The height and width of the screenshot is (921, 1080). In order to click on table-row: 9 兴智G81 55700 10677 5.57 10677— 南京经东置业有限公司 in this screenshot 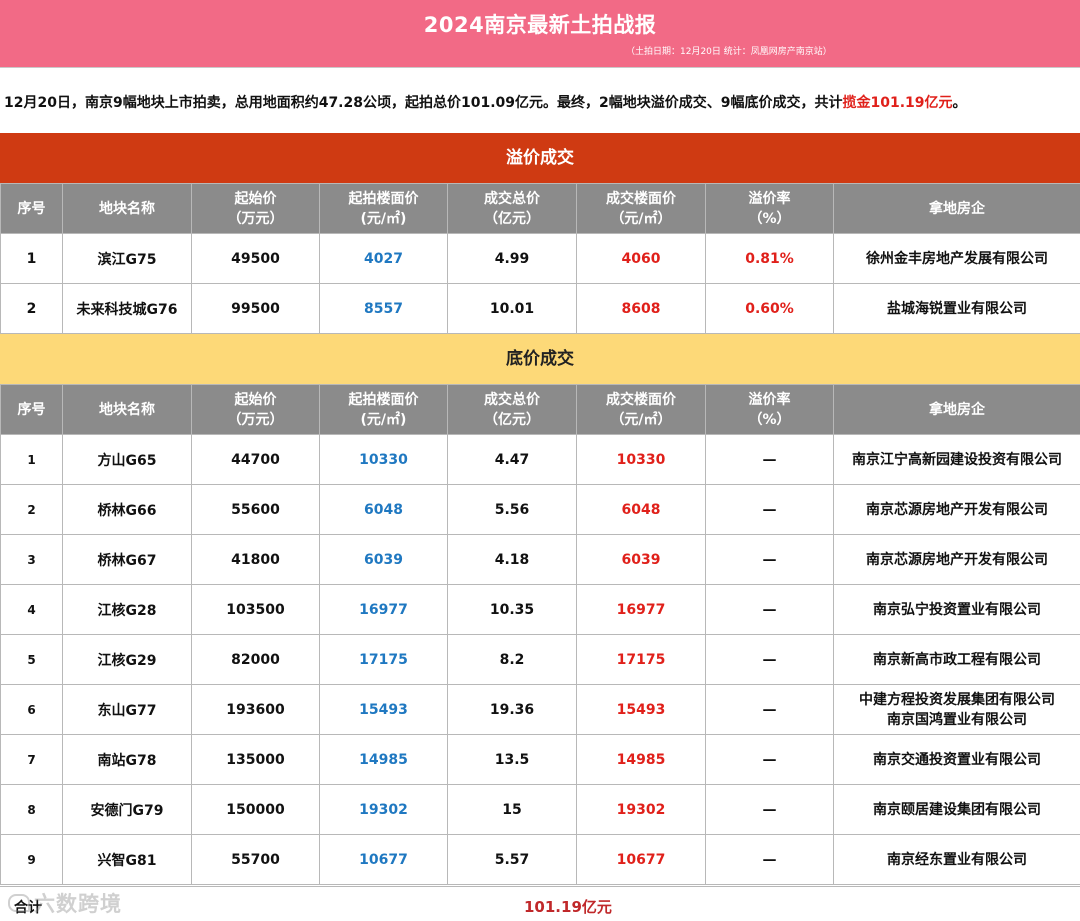, I will do `click(540, 859)`.